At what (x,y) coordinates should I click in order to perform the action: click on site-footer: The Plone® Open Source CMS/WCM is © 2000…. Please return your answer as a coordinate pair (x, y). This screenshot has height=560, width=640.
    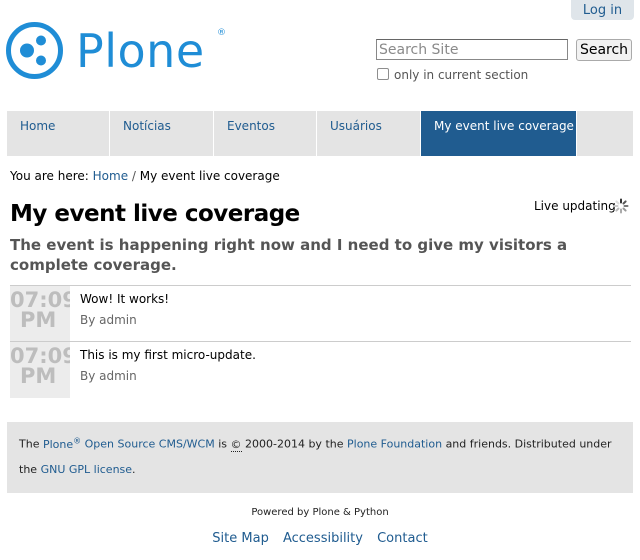
    Looking at the image, I should click on (320, 457).